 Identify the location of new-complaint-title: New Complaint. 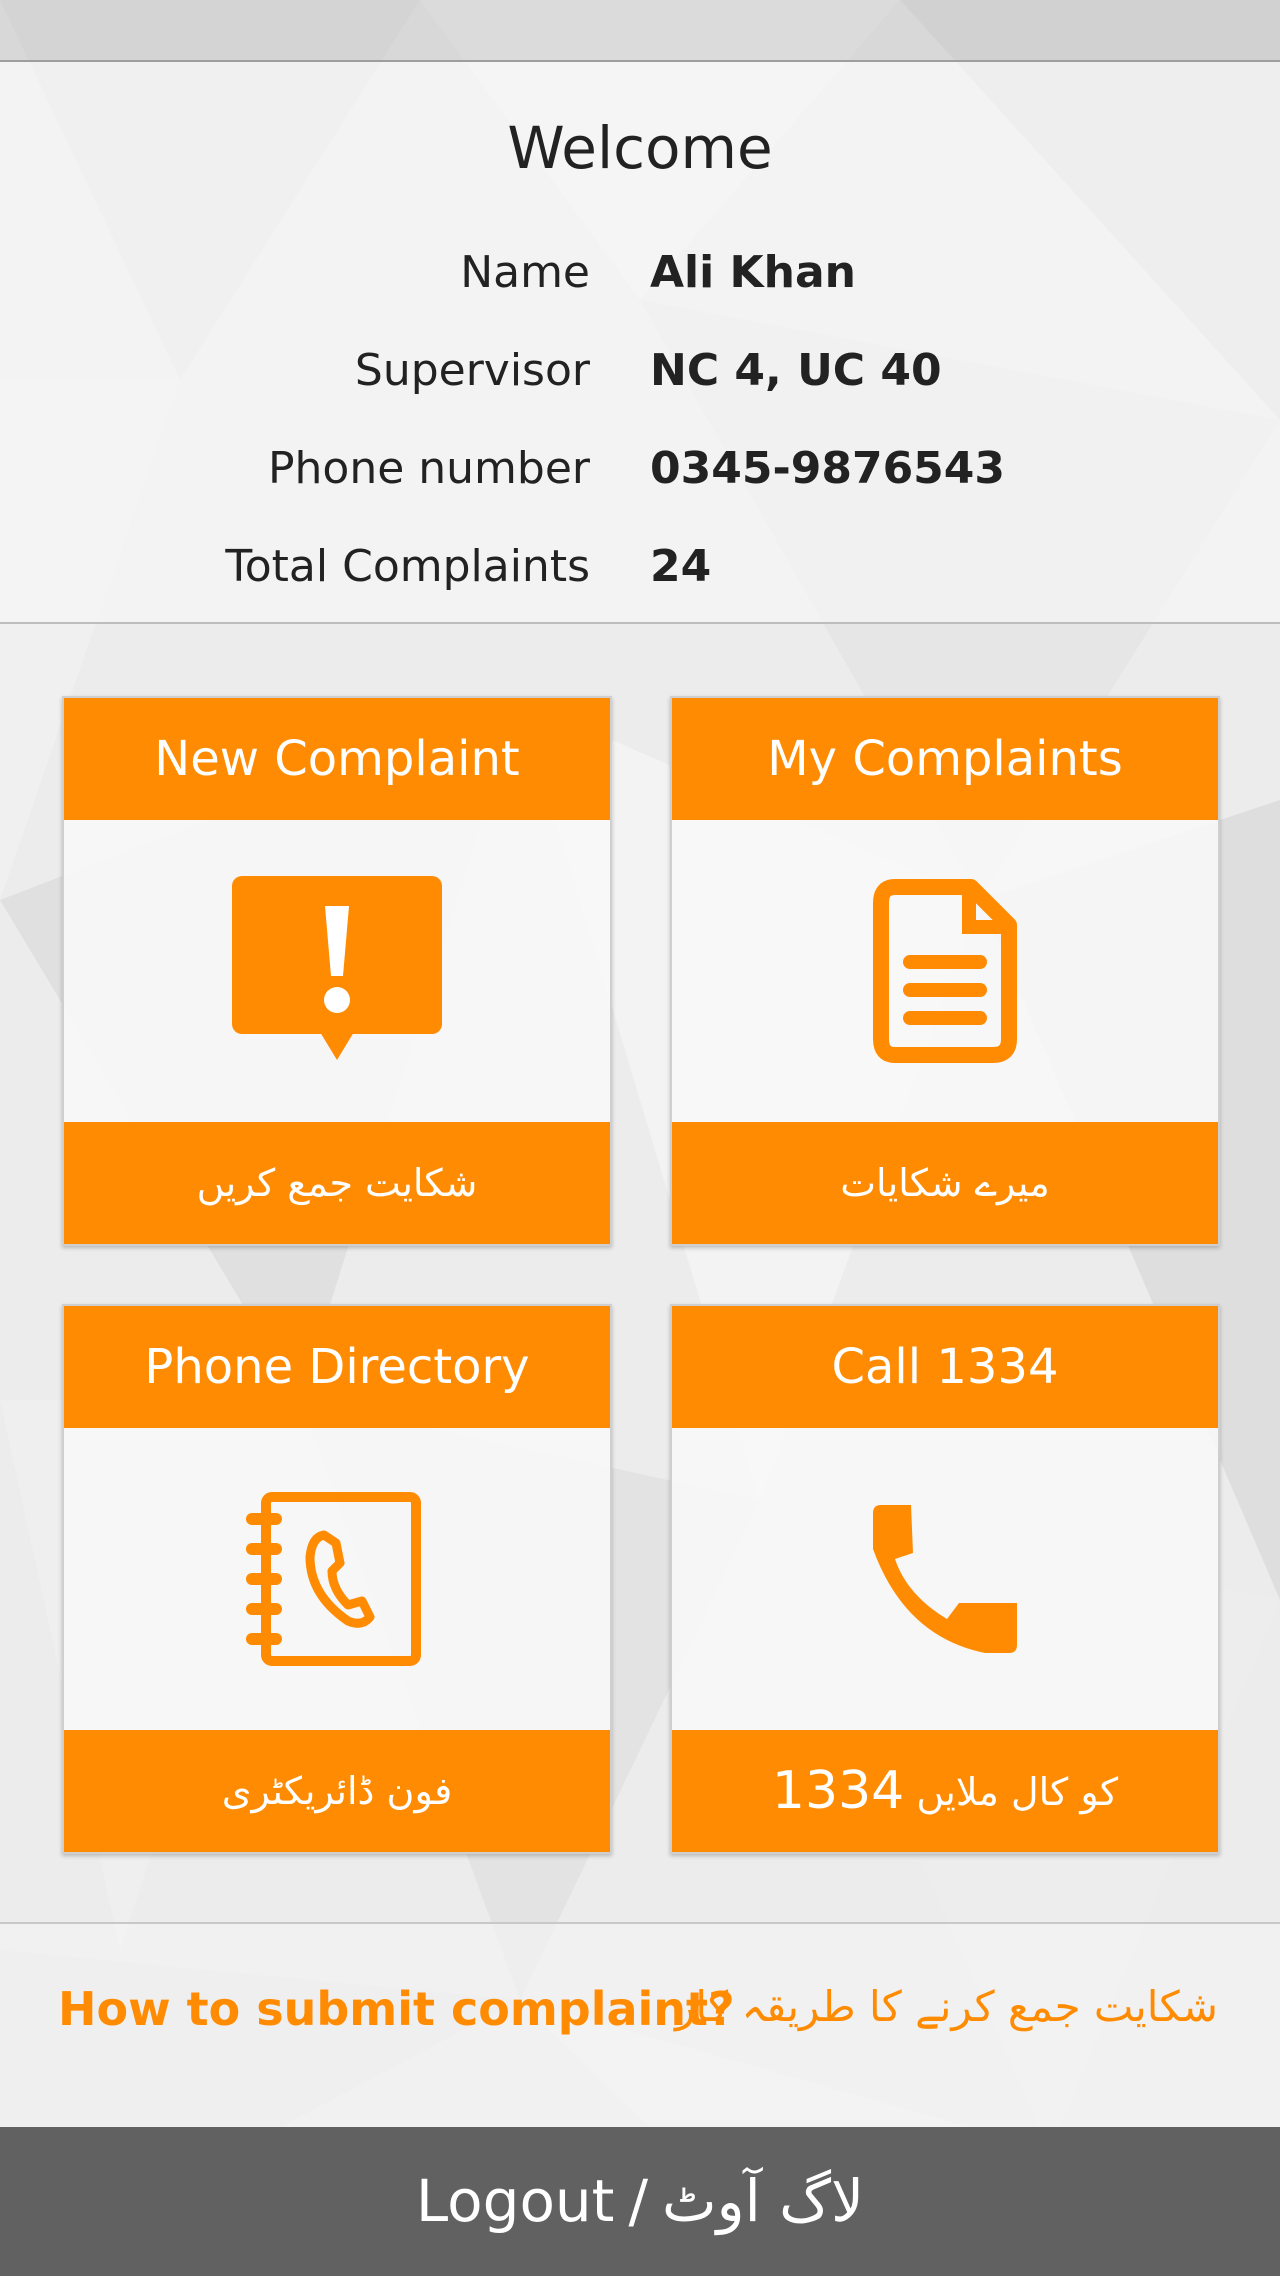
(337, 759).